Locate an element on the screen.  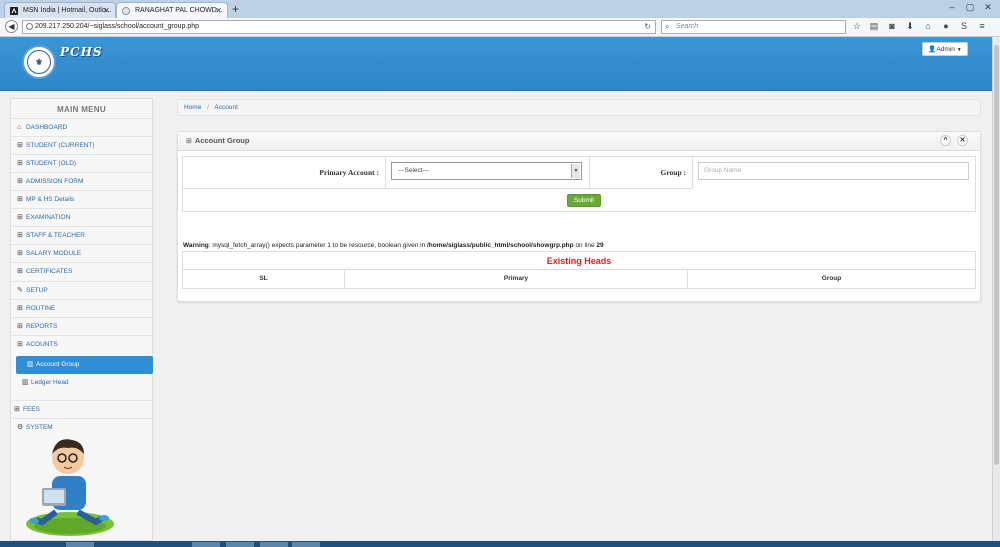
sidebar-item-setup: ✎ SETUP is located at coordinates (81, 290).